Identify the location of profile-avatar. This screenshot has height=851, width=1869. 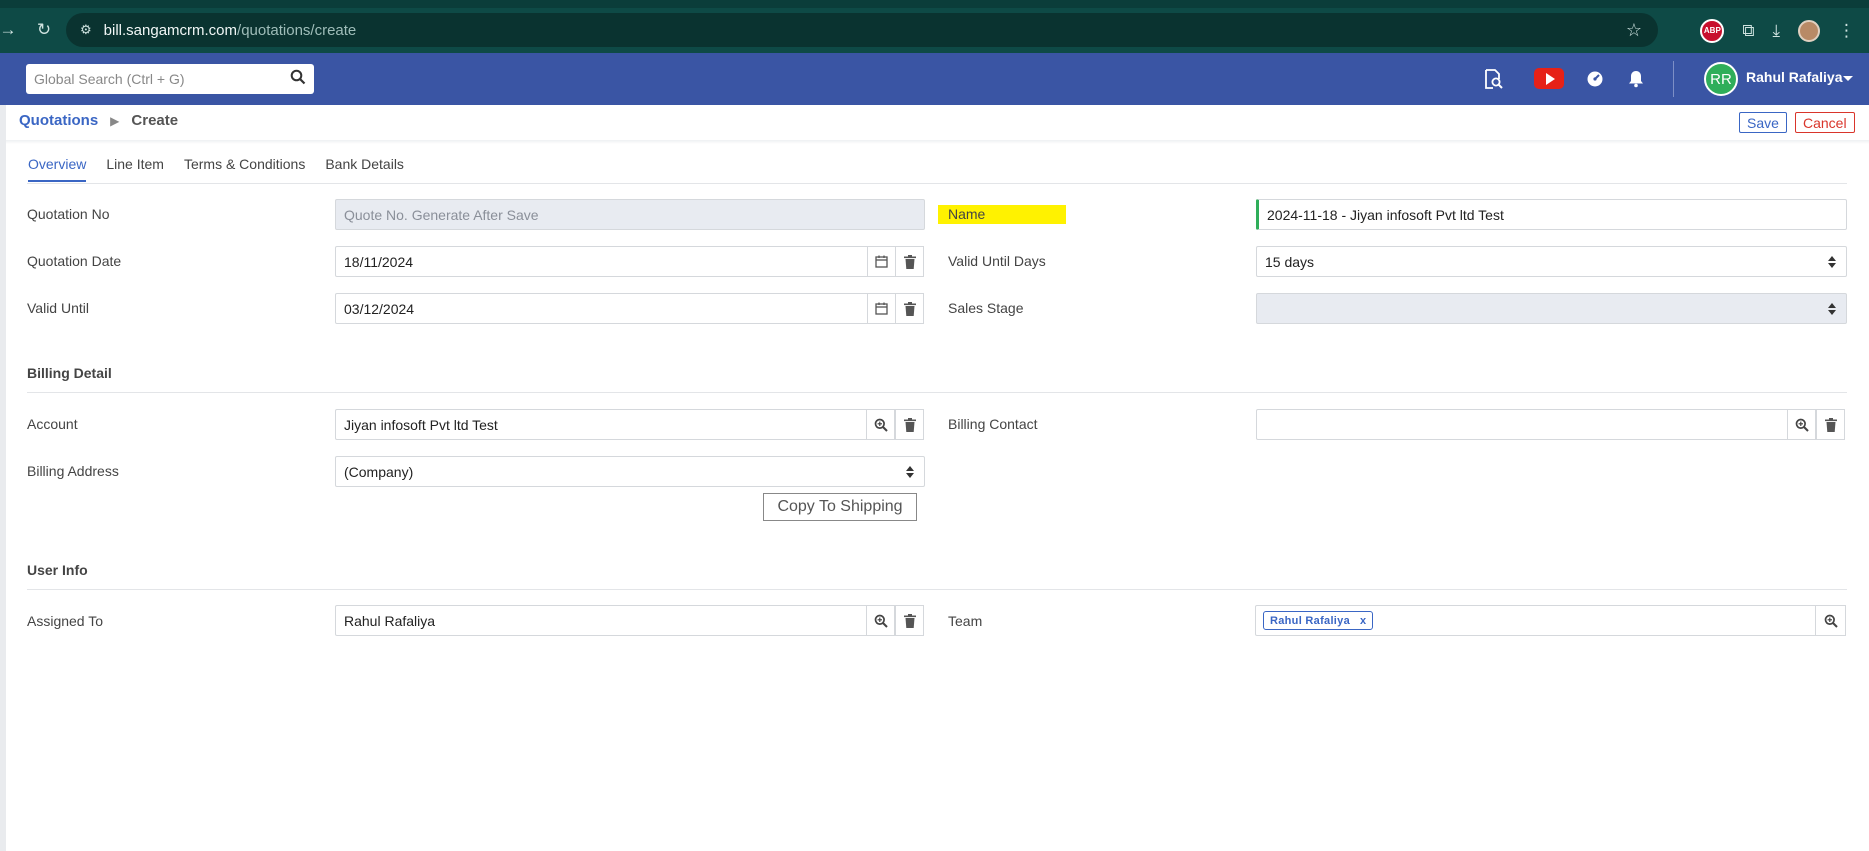
(1809, 30).